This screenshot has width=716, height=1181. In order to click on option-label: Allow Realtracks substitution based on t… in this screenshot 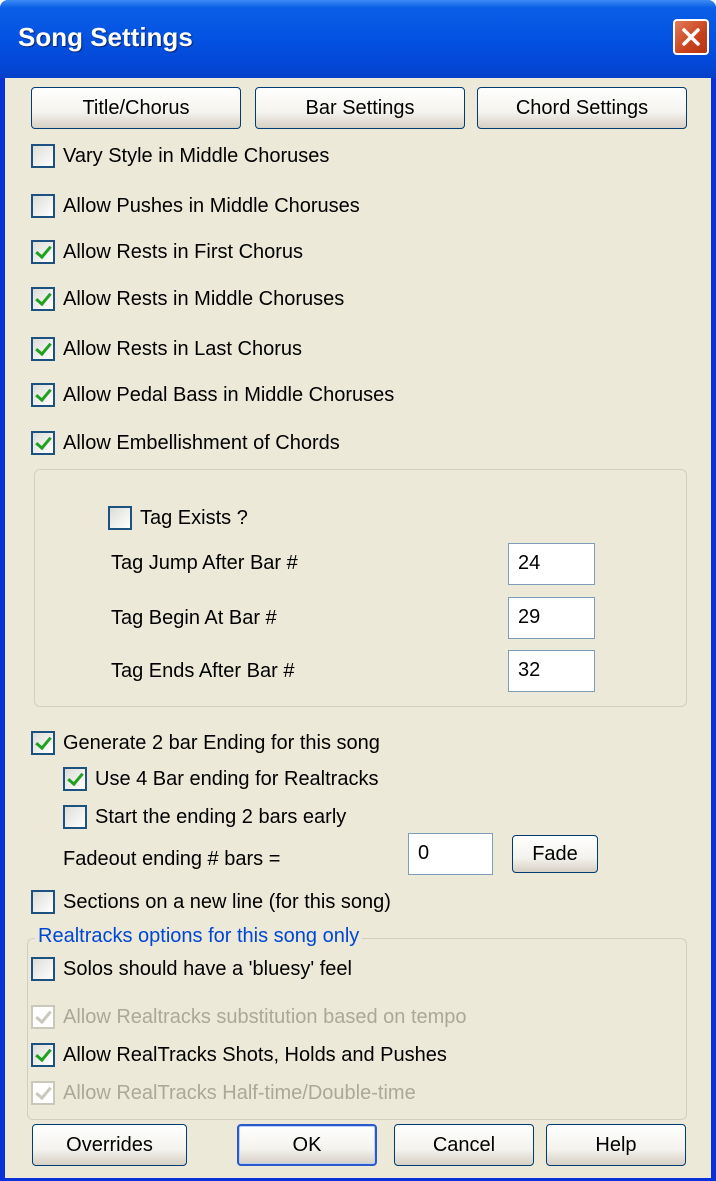, I will do `click(265, 1016)`.